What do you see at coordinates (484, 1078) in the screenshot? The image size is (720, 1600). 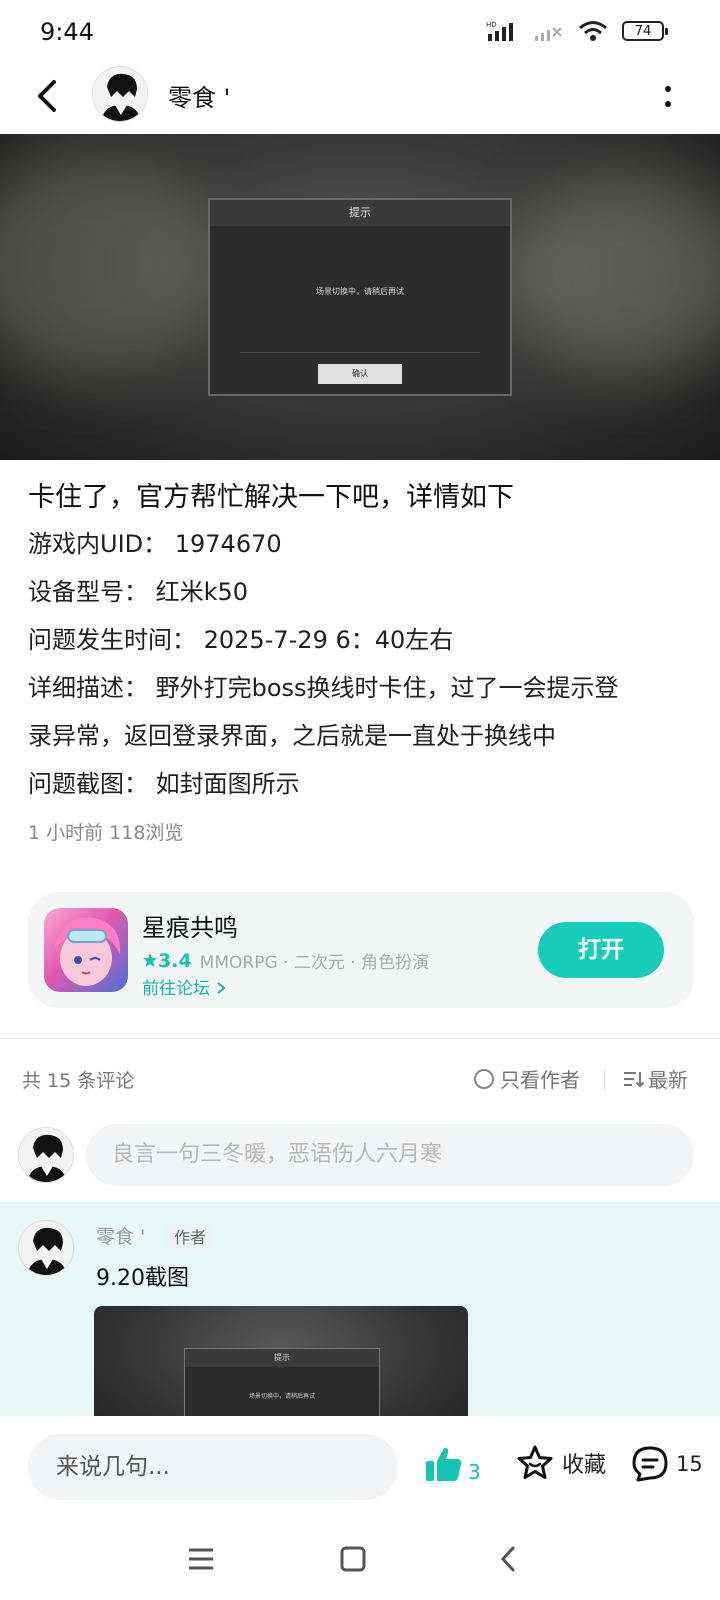 I see `radio-icon` at bounding box center [484, 1078].